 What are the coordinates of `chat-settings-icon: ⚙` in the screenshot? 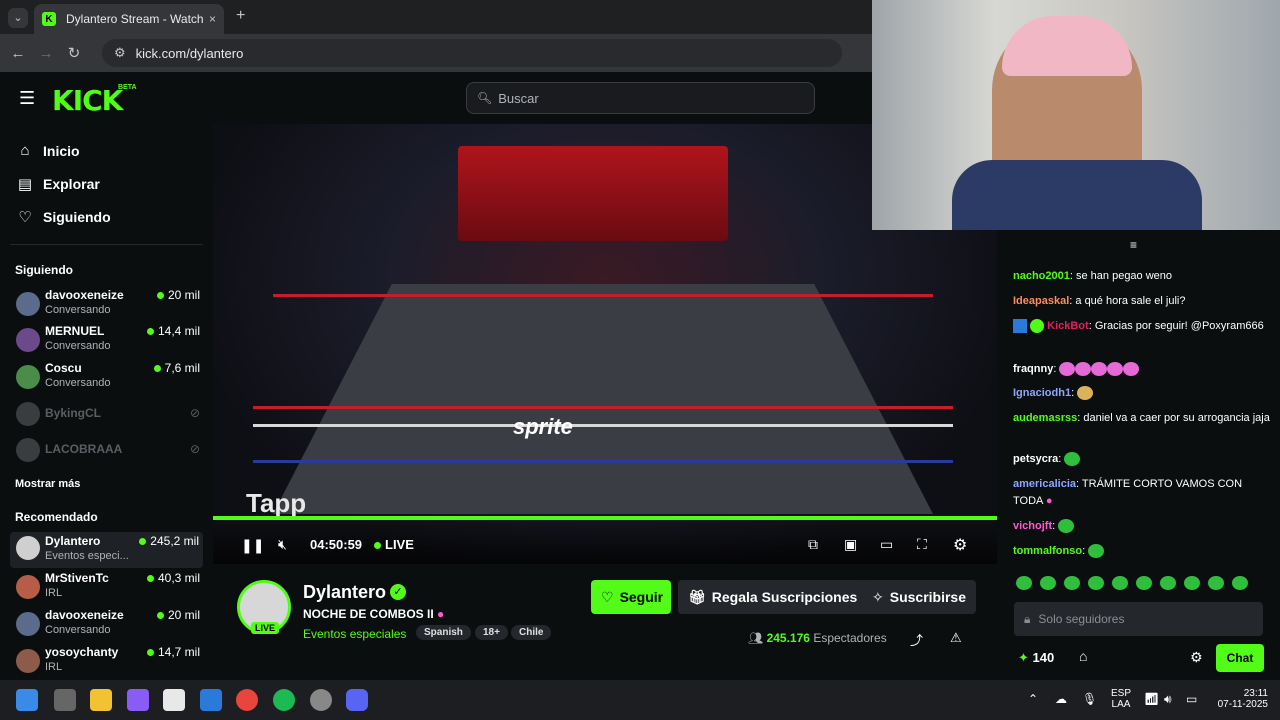 It's located at (1196, 657).